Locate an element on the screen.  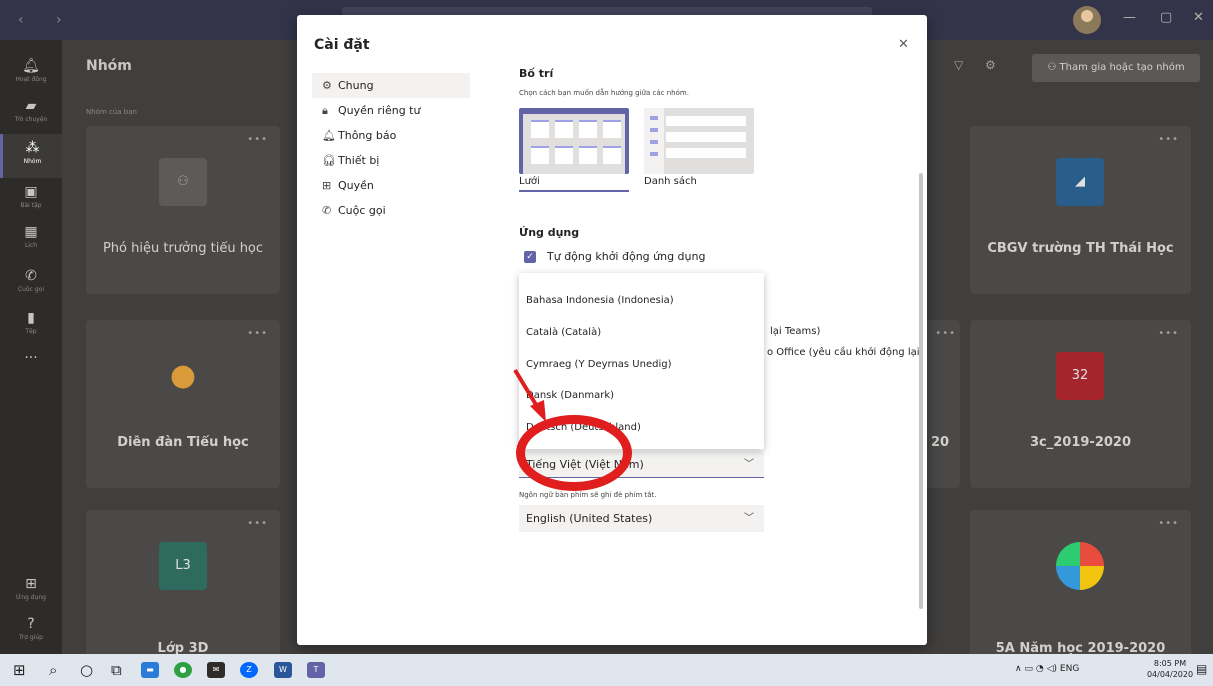
page-title: Nhóm is located at coordinates (109, 66).